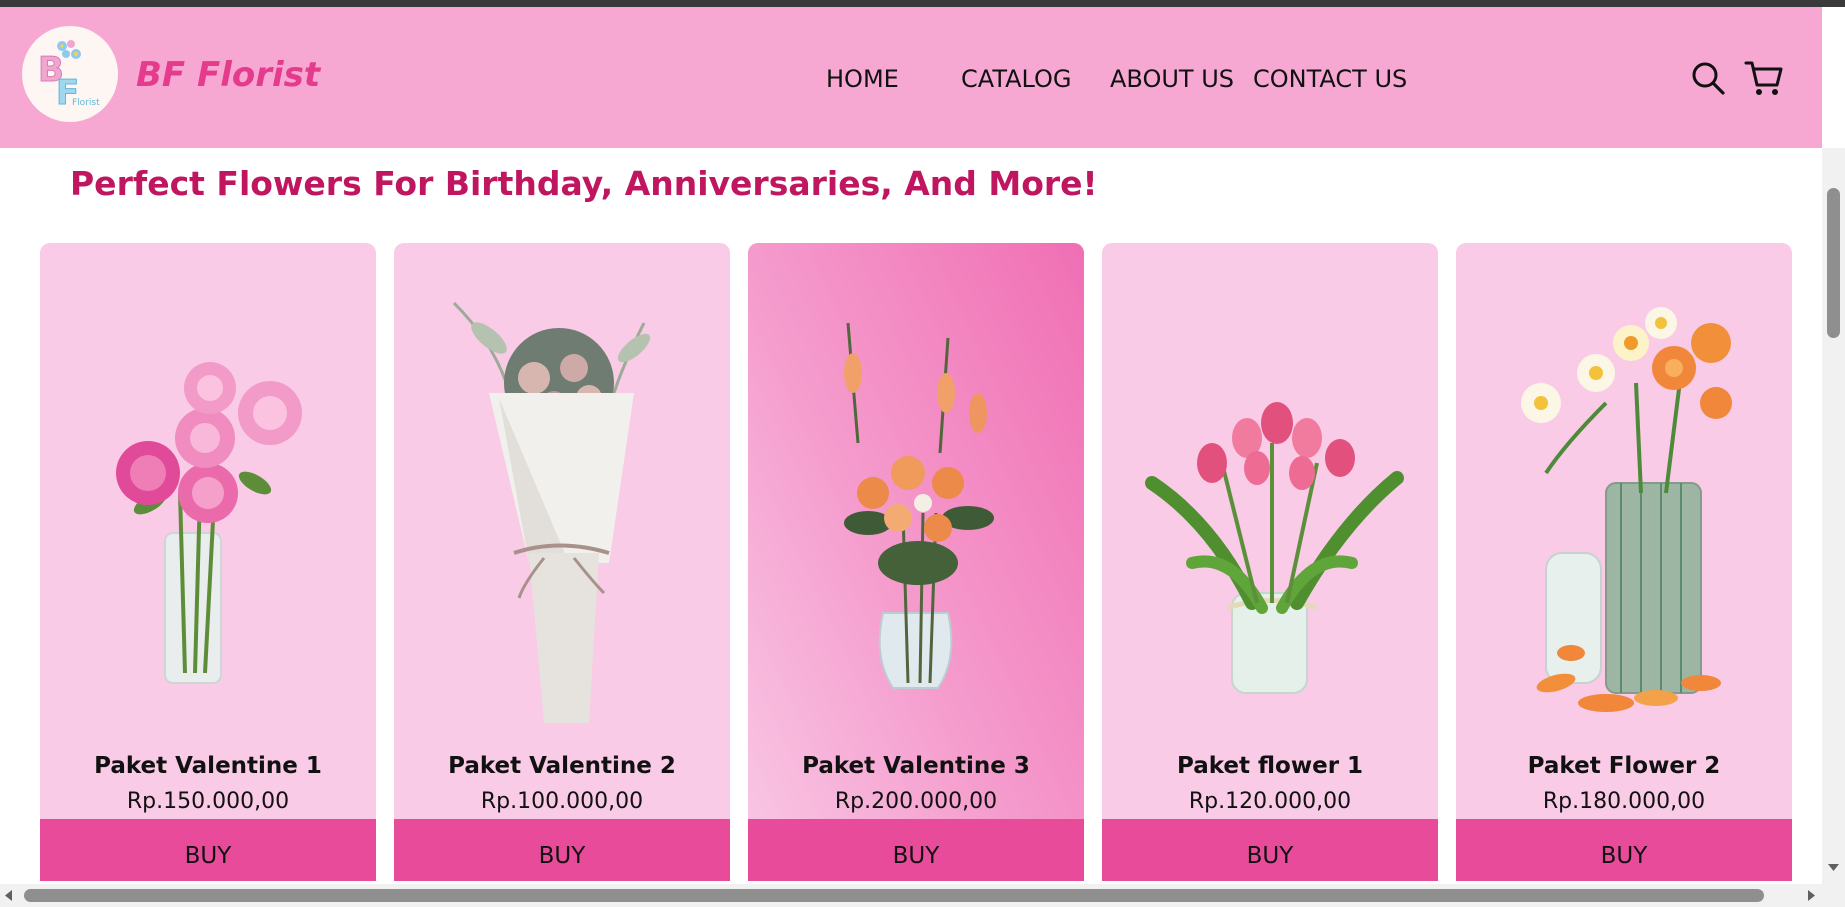 This screenshot has width=1845, height=907. I want to click on scroll-down-arrow-icon, so click(1833, 867).